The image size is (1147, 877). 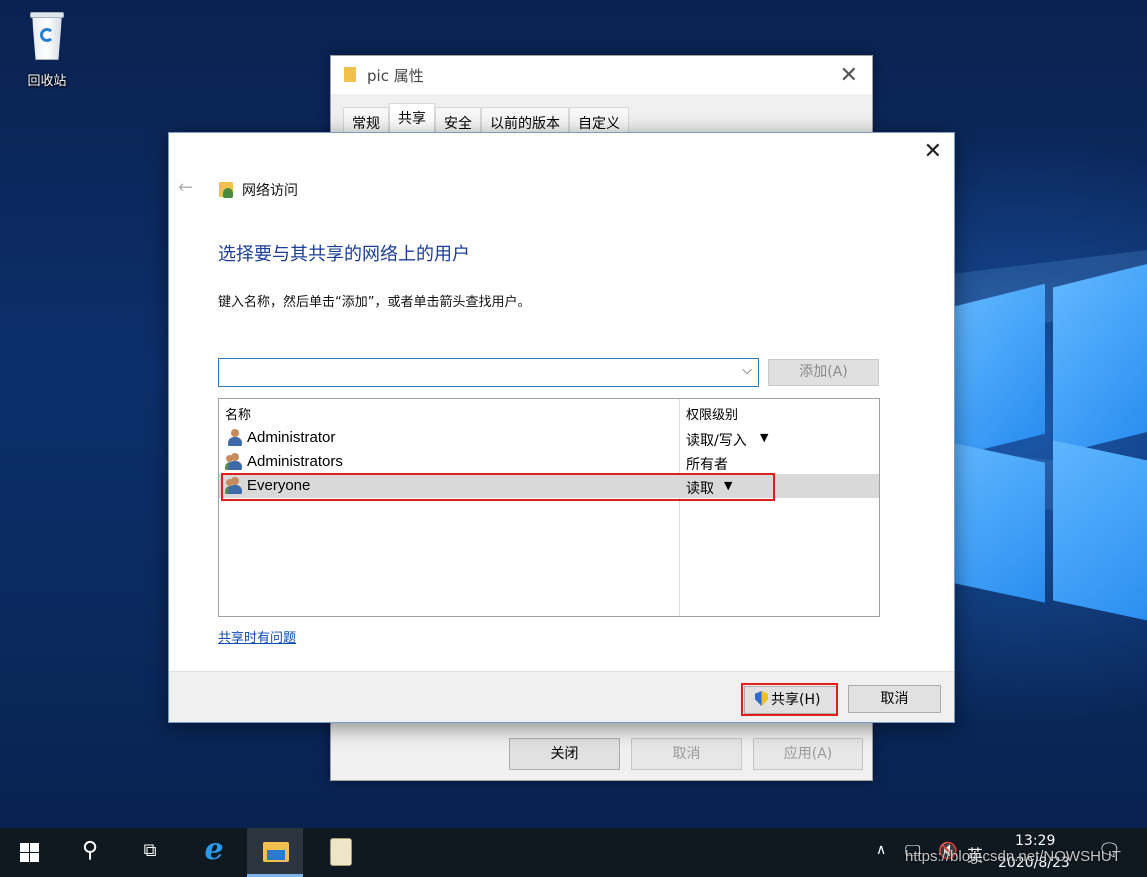 I want to click on user-icon, so click(x=235, y=438).